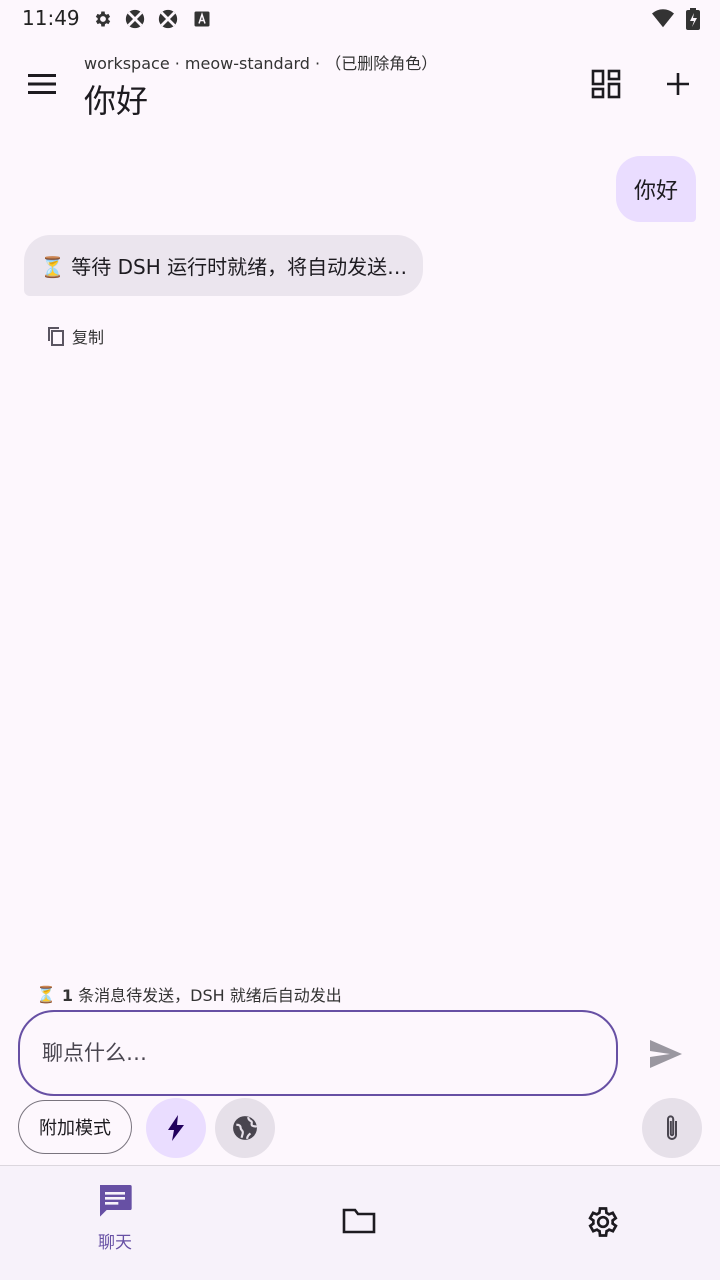 The image size is (720, 1280). I want to click on copy-label: 复制, so click(88, 337).